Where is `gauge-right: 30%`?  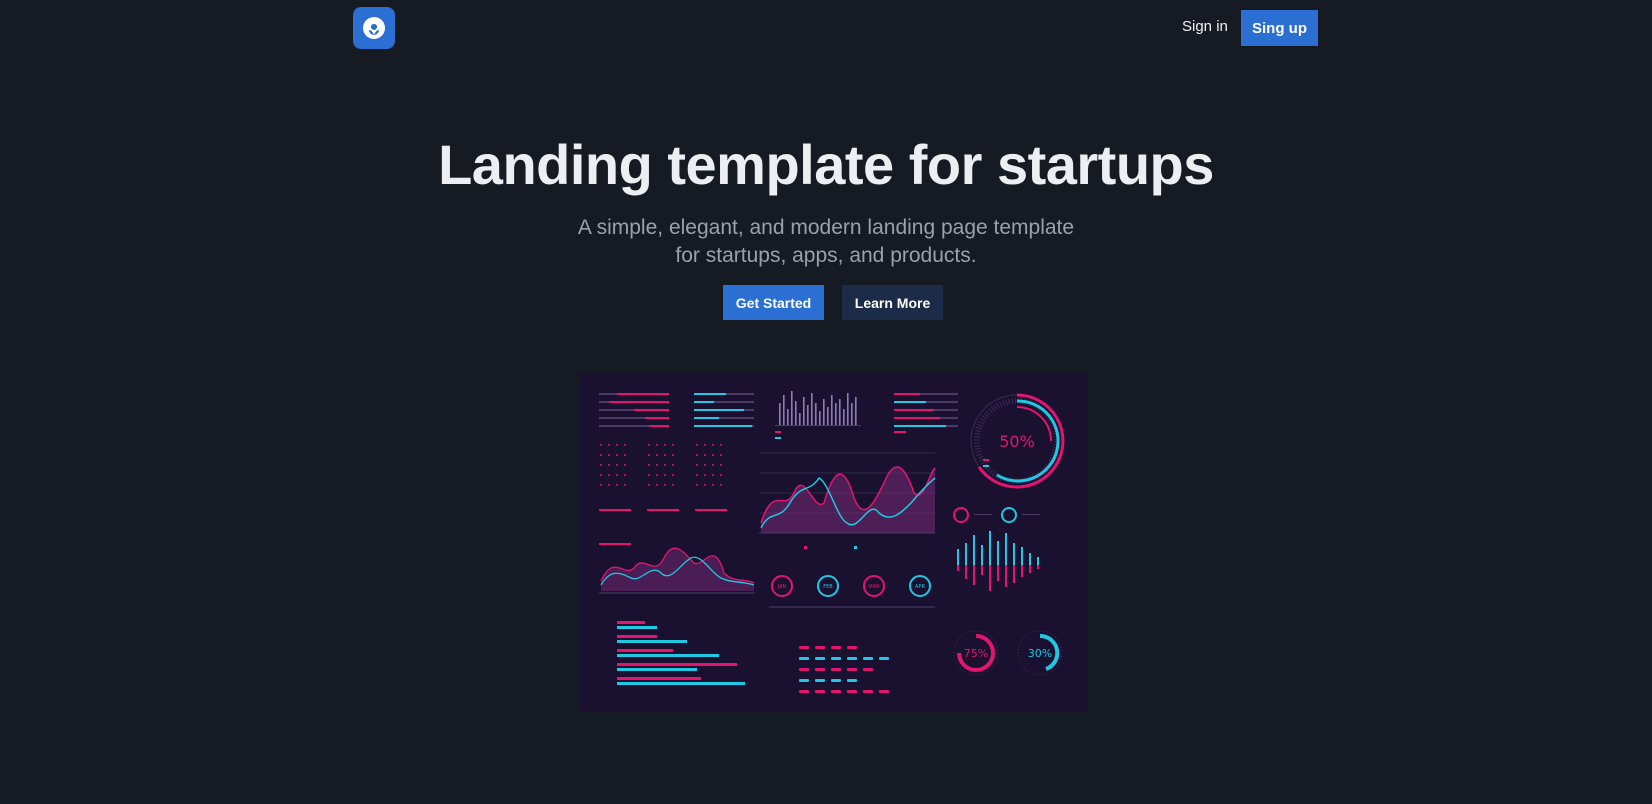 gauge-right: 30% is located at coordinates (1040, 653).